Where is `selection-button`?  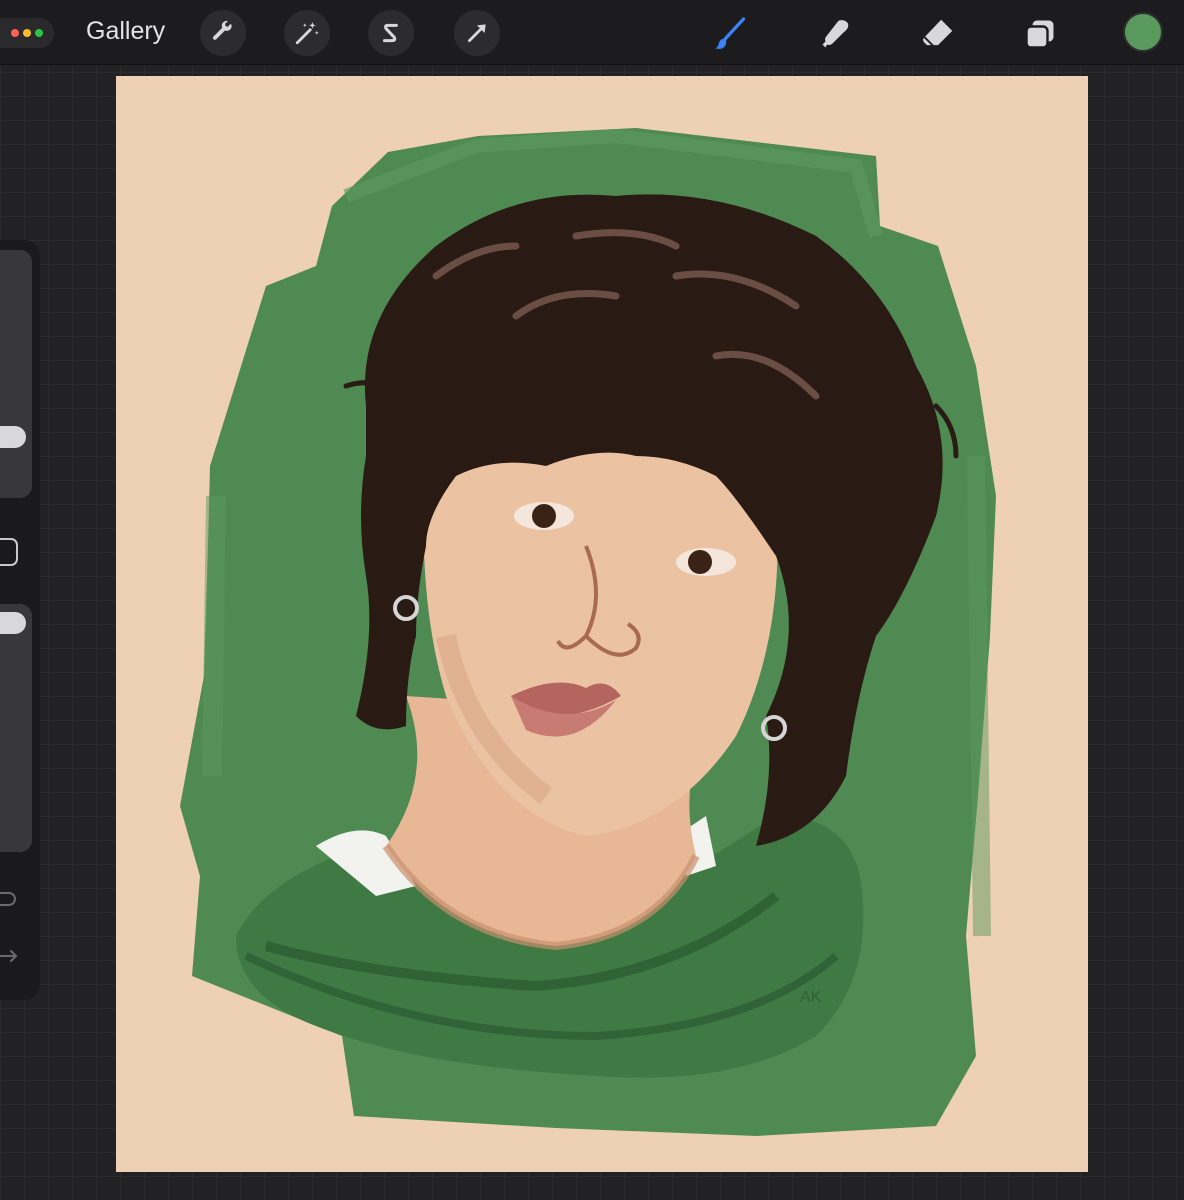 selection-button is located at coordinates (391, 33).